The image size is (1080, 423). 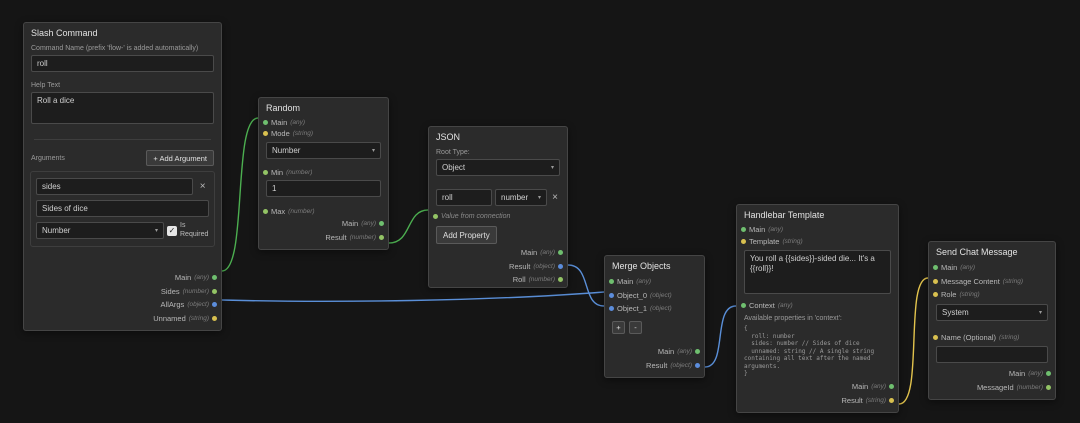 What do you see at coordinates (323, 150) in the screenshot?
I see `mode-dropdown: Number ▾` at bounding box center [323, 150].